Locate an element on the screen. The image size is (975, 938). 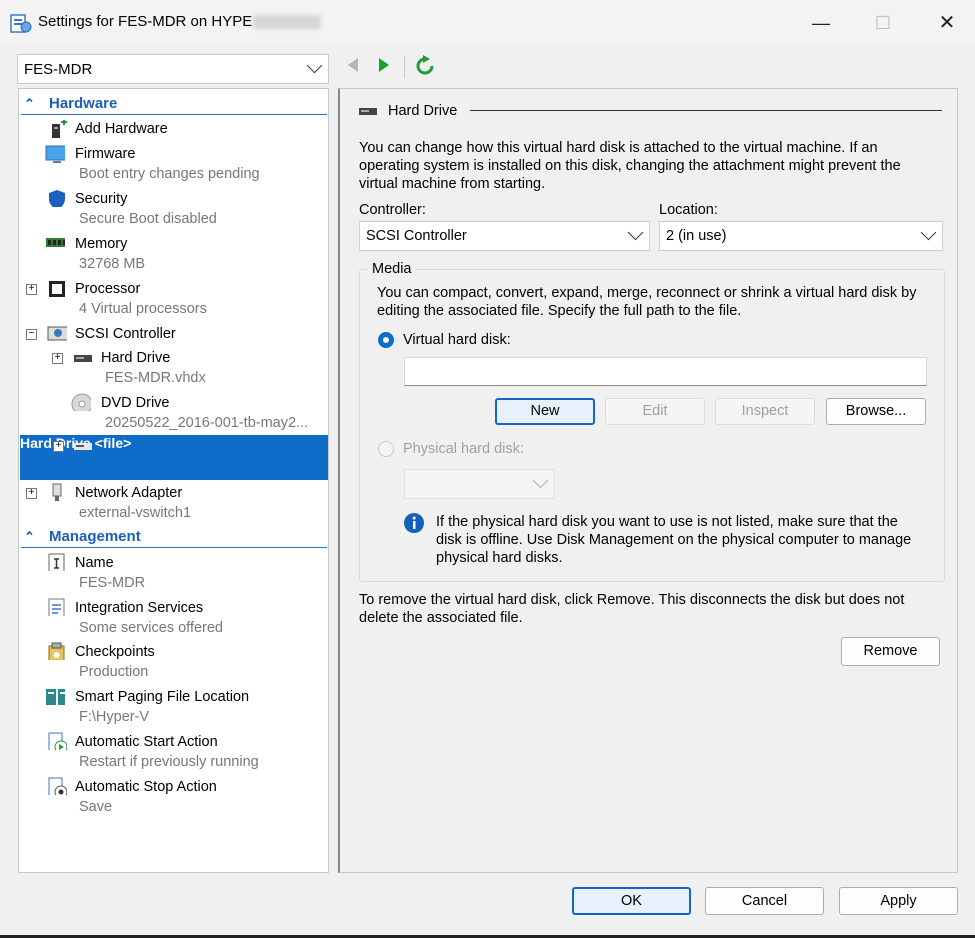
maximize-button: ☐ is located at coordinates (883, 23).